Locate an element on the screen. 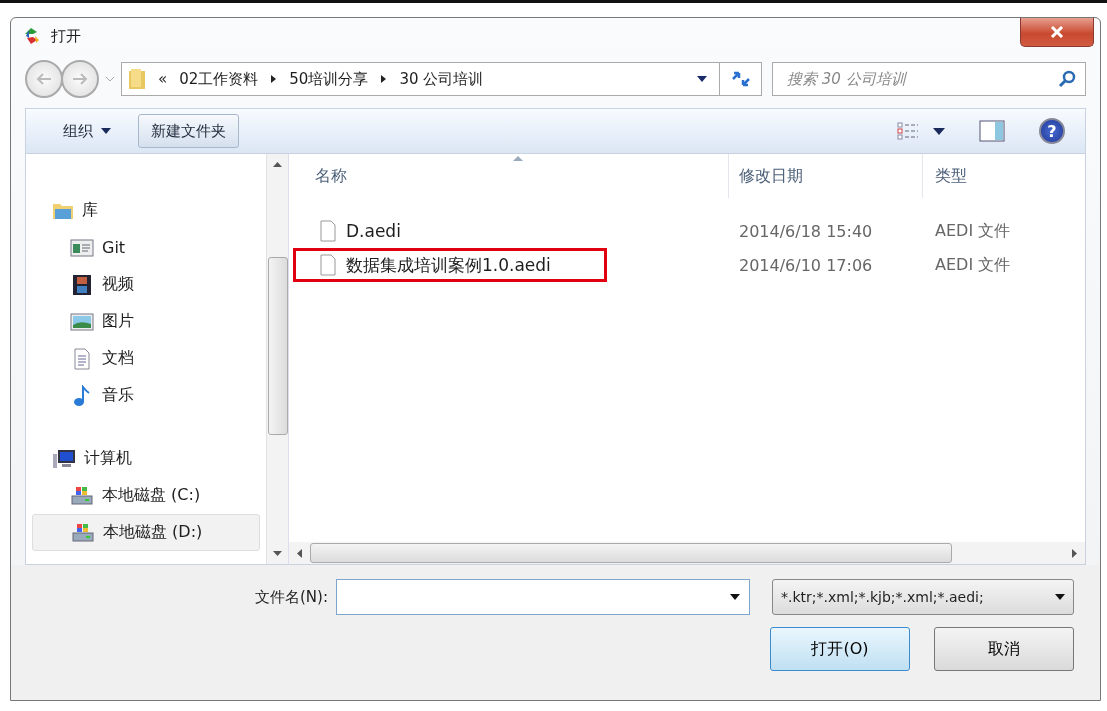  breadcrumb-overflow: « is located at coordinates (163, 79).